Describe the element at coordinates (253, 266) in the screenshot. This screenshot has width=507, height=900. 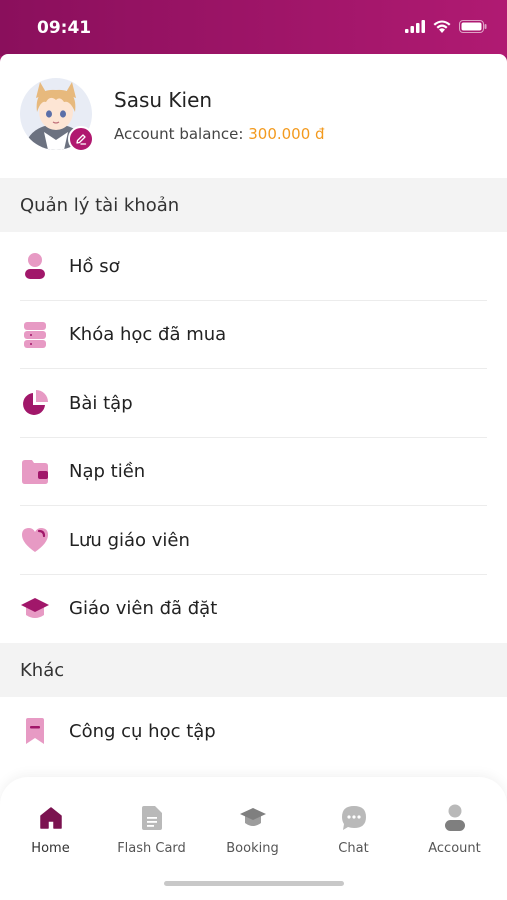
I see `menu-item-profile: Hồ sơ` at that location.